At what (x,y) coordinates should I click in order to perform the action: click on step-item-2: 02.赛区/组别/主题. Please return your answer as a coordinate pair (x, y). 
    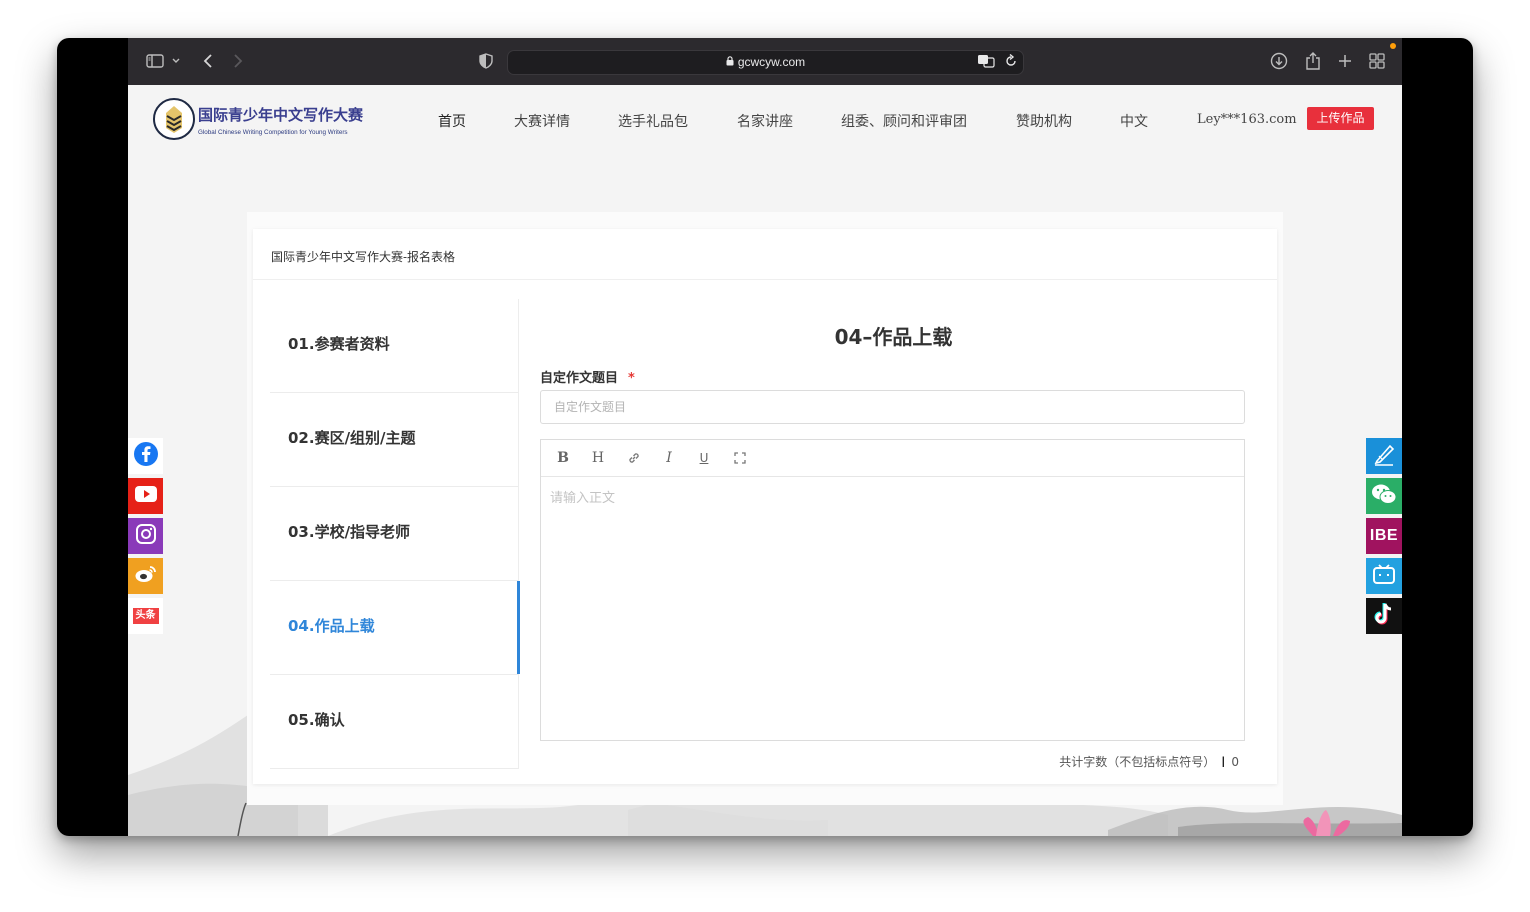
    Looking at the image, I should click on (394, 440).